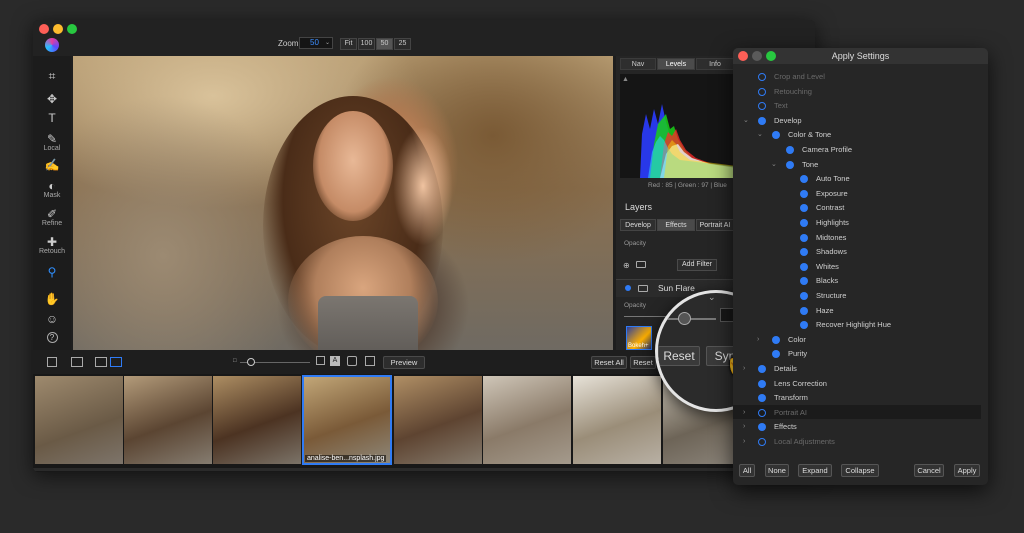 The width and height of the screenshot is (1024, 533). Describe the element at coordinates (52, 76) in the screenshot. I see `crop-tool: ⌗` at that location.